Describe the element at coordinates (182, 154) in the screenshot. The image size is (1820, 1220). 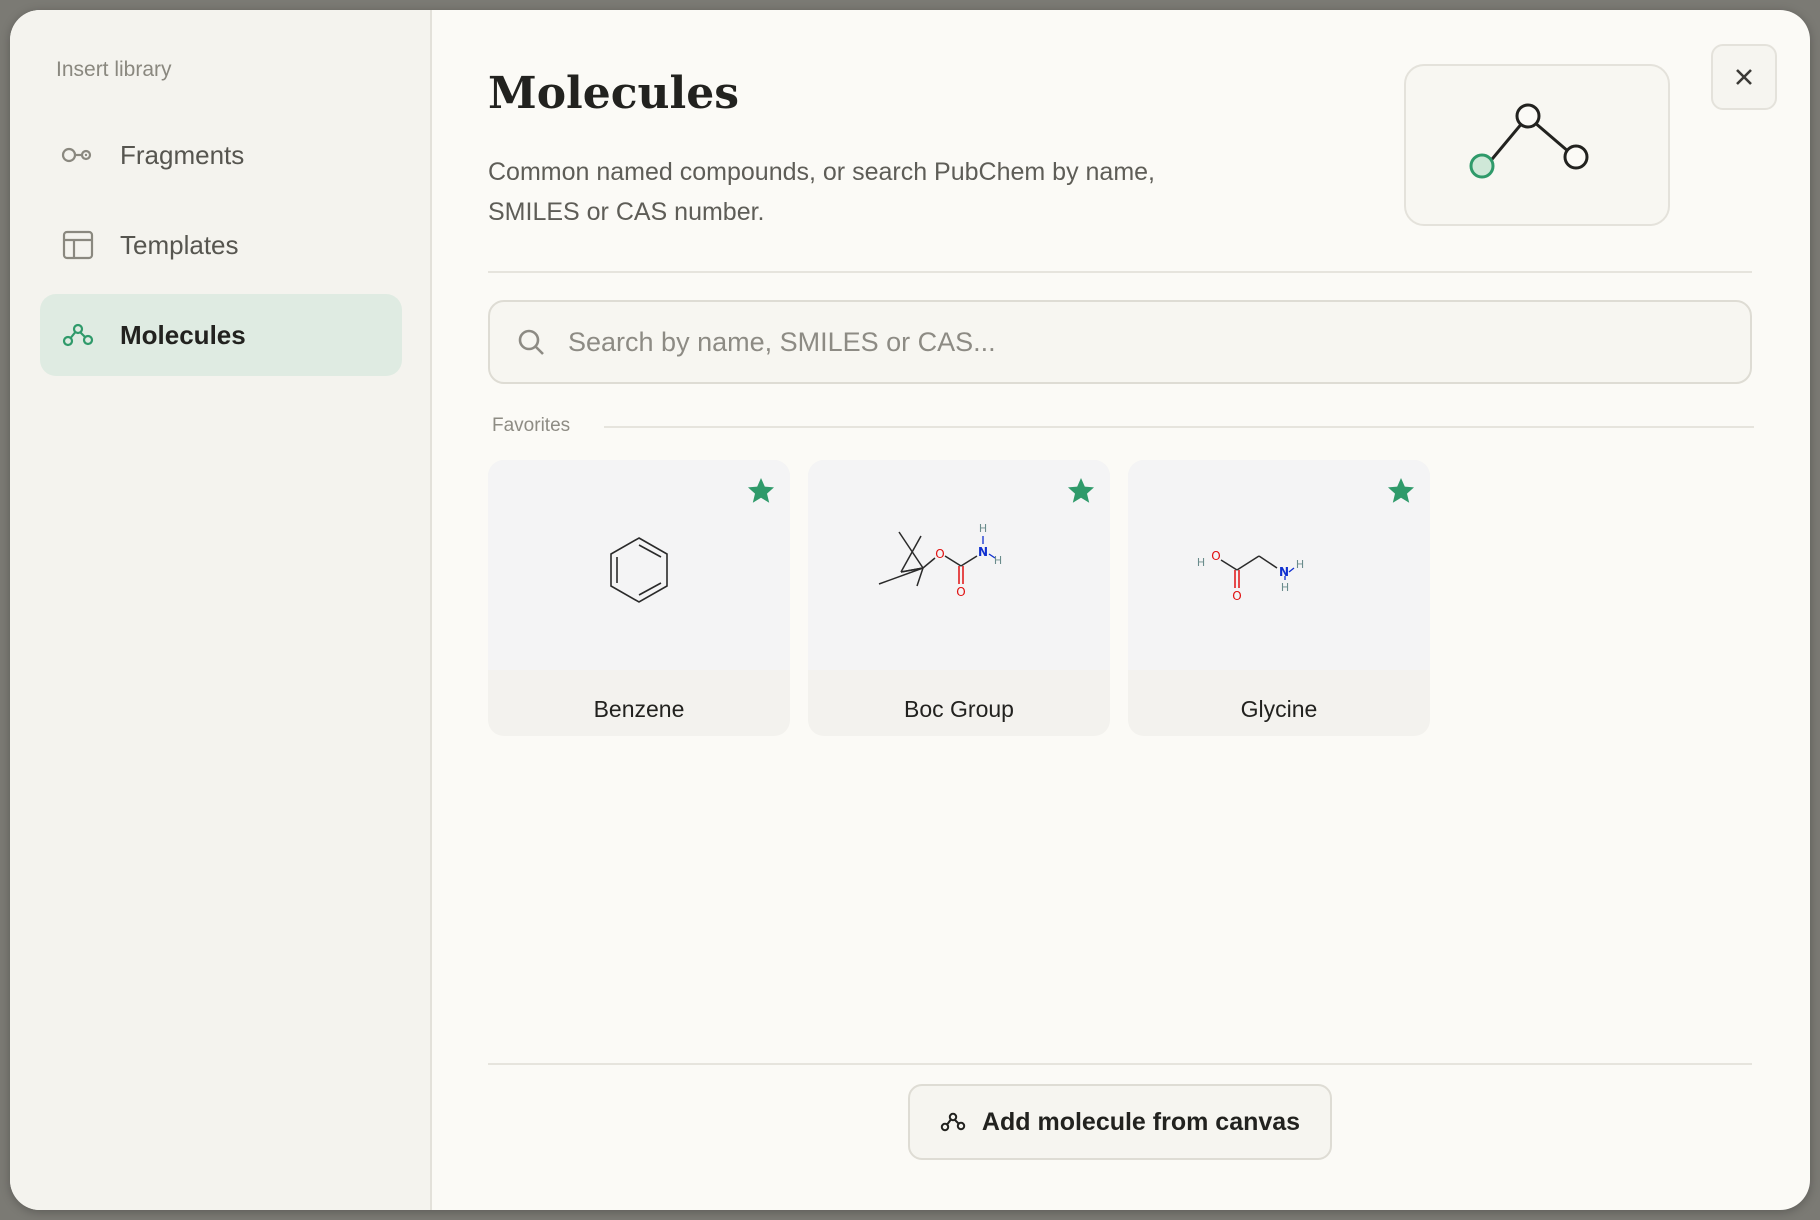
I see `sidebar-item-label: Fragments` at that location.